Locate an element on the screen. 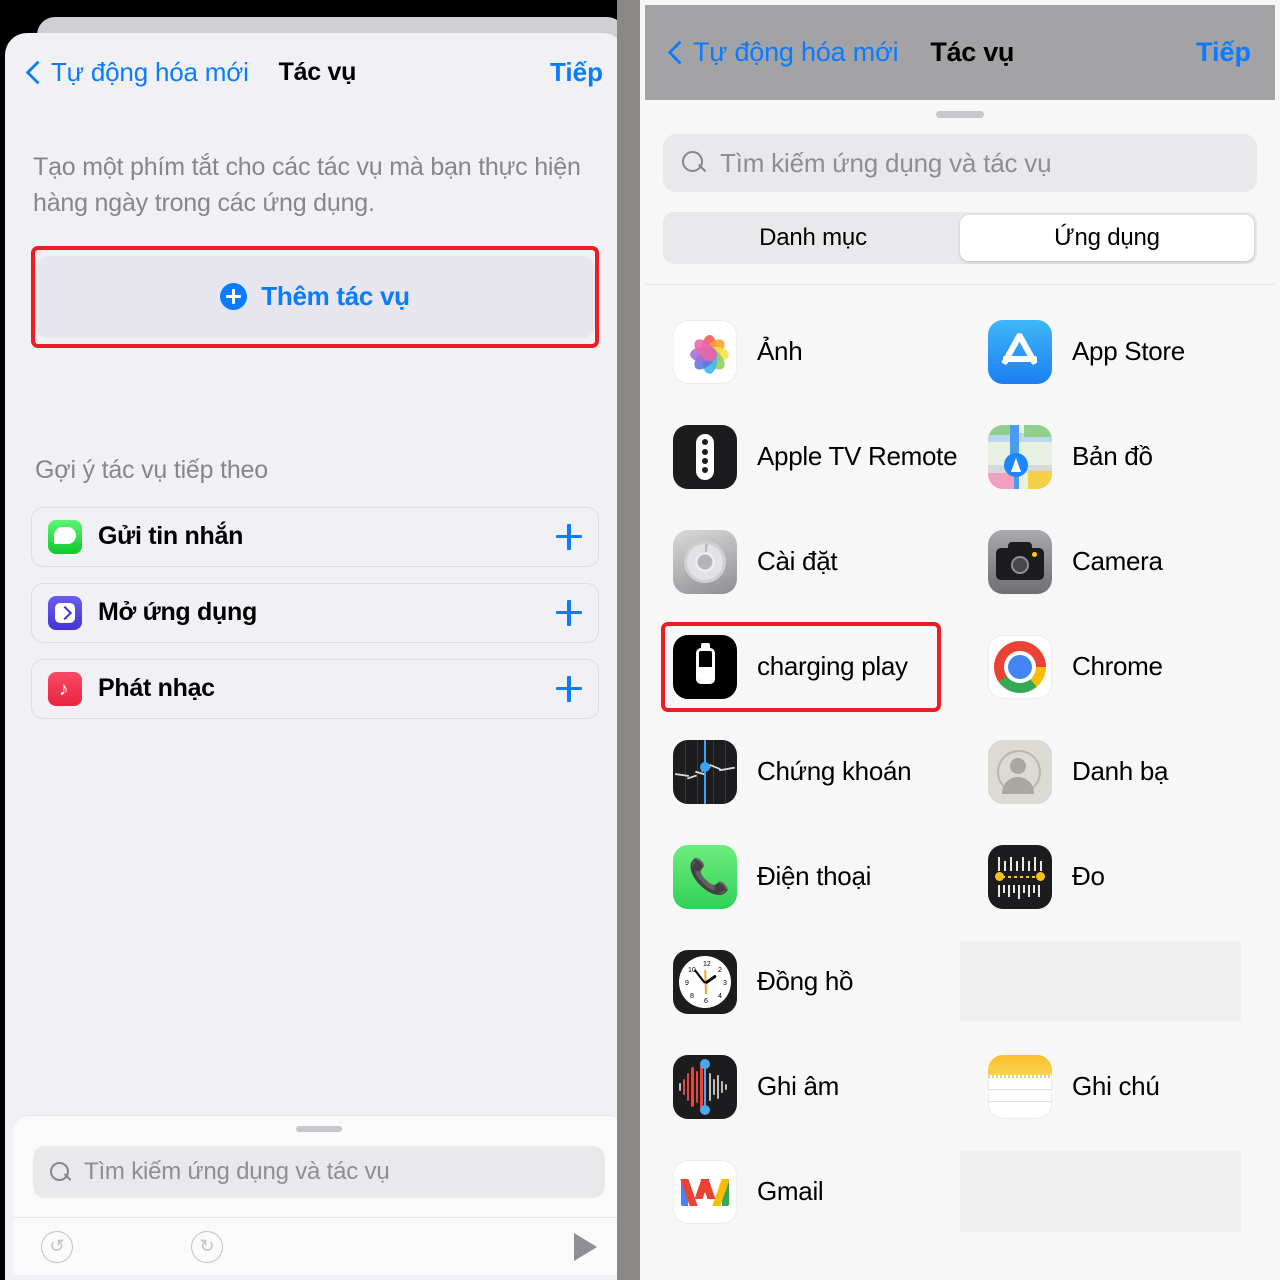 The image size is (1280, 1280). app-label: Đồng hồ is located at coordinates (805, 980).